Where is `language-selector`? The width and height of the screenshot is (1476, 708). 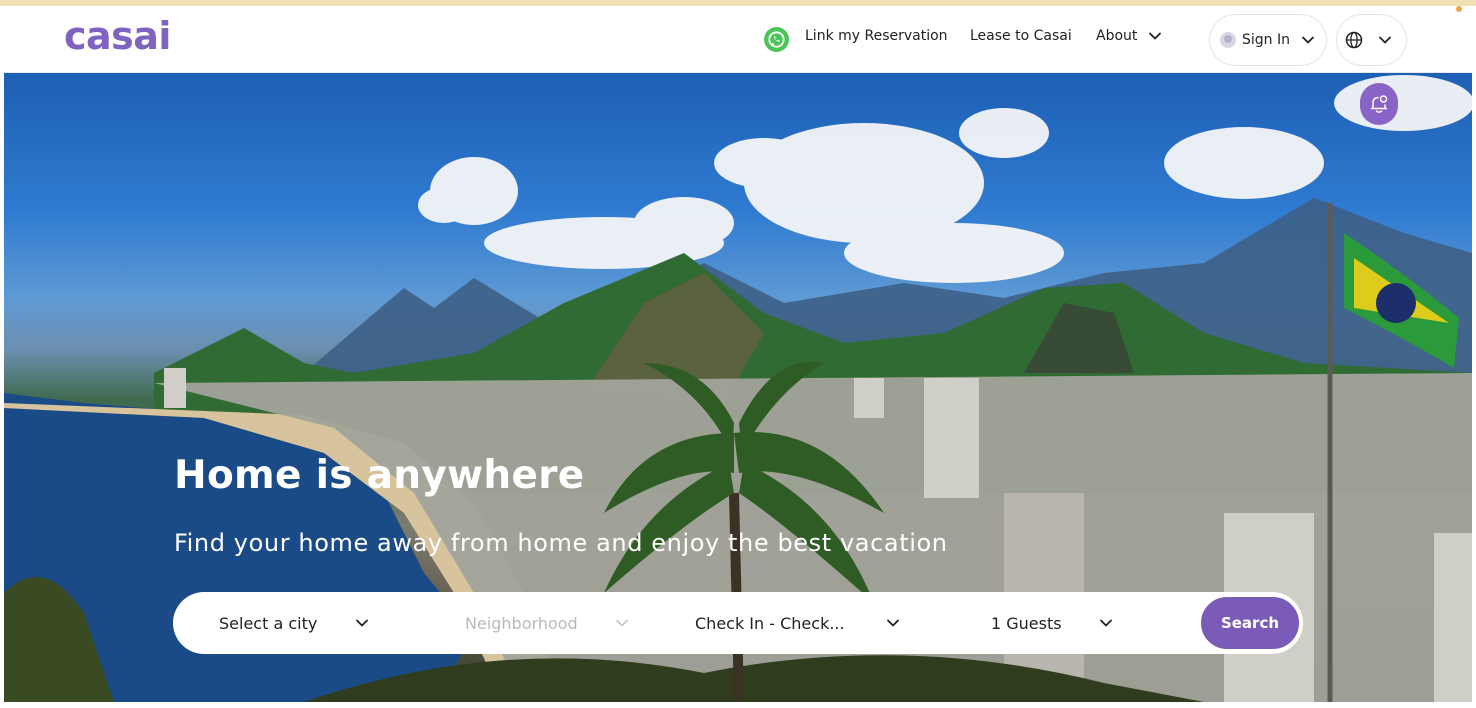 language-selector is located at coordinates (1371, 40).